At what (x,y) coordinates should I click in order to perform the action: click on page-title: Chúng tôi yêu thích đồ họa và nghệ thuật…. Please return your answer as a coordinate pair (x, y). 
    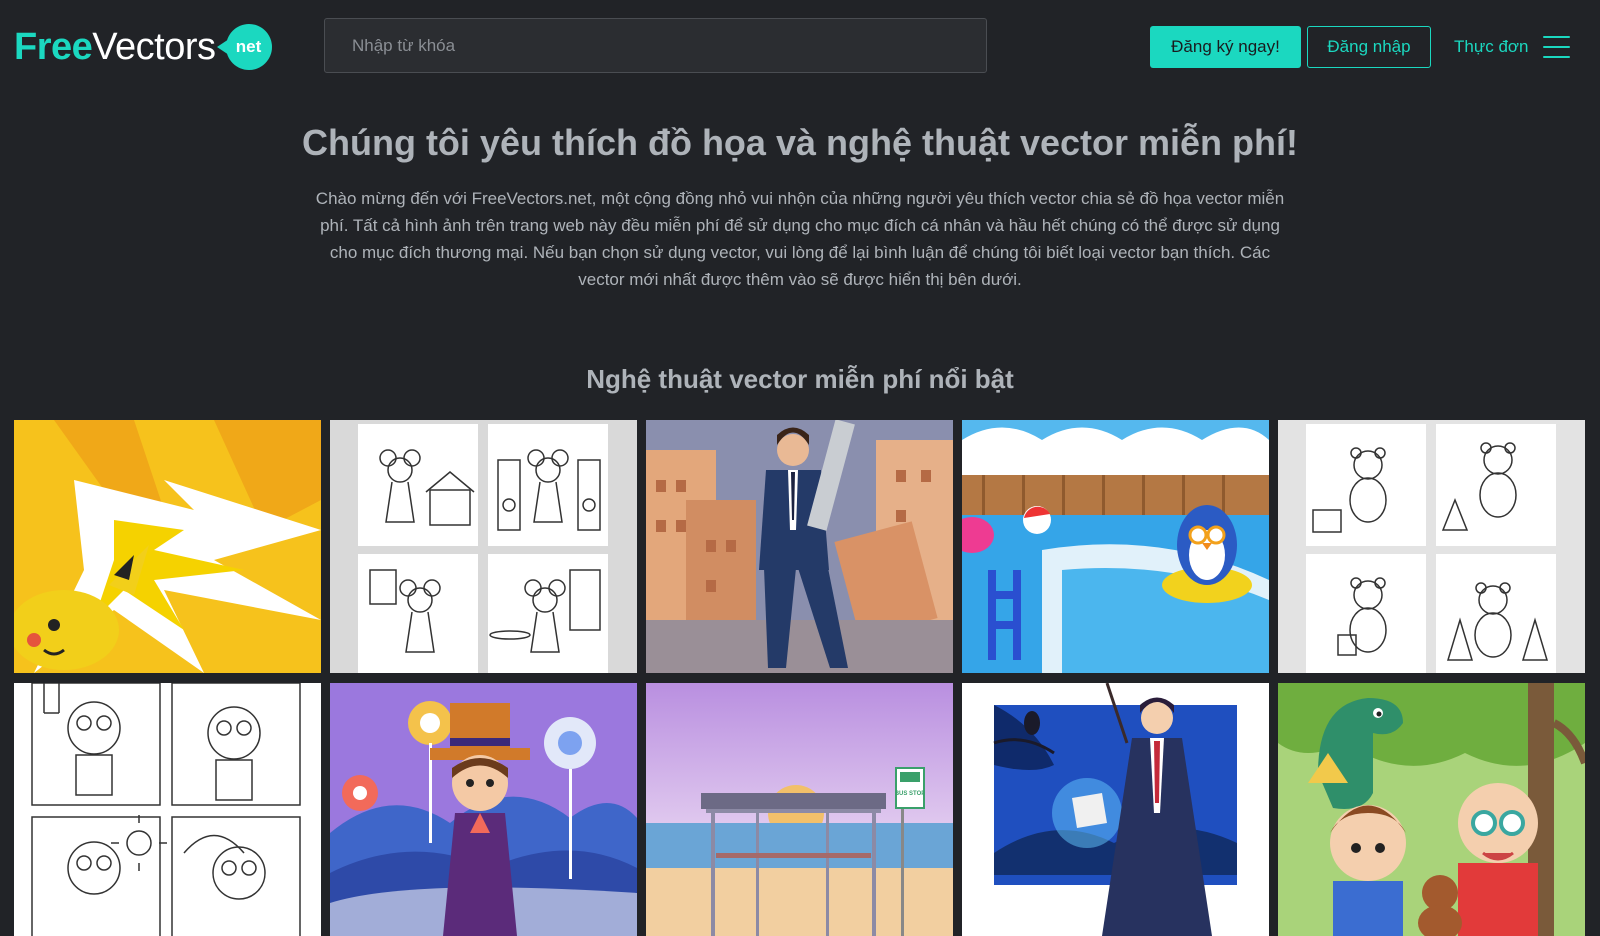
    Looking at the image, I should click on (800, 142).